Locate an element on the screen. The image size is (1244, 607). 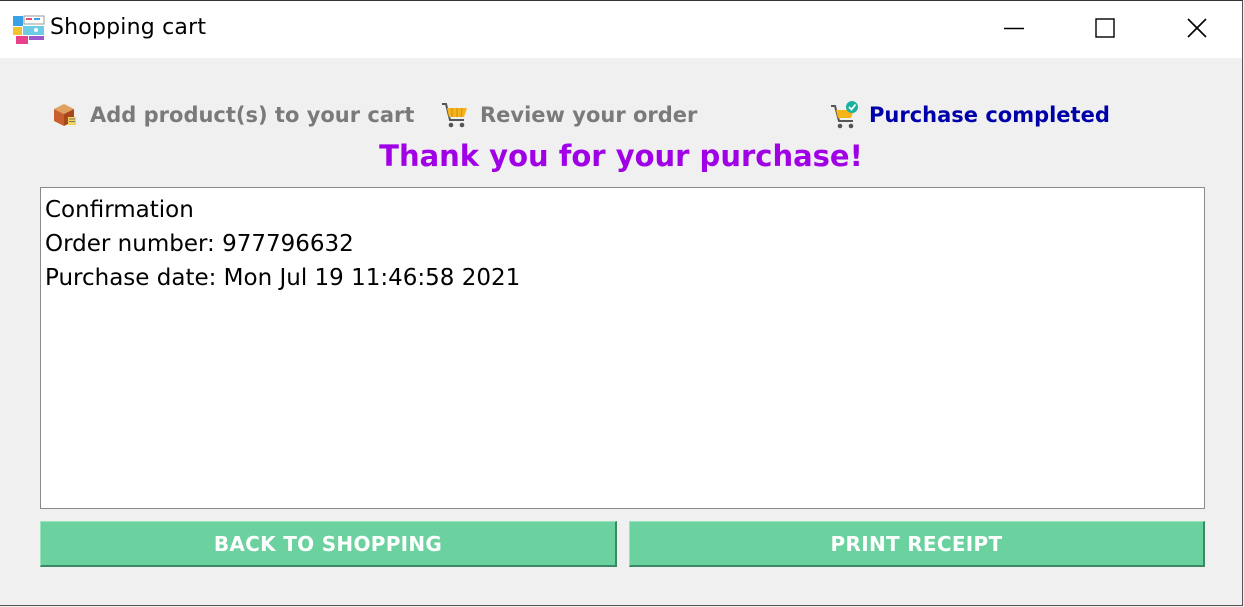
window-title: Shopping cart is located at coordinates (128, 27).